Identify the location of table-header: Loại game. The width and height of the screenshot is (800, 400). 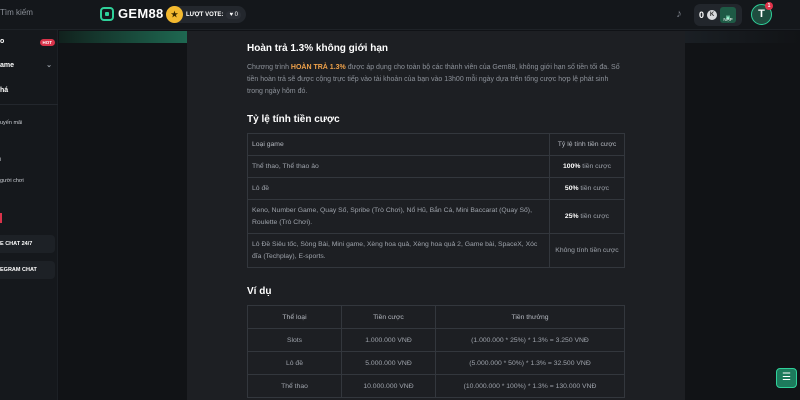
(398, 144).